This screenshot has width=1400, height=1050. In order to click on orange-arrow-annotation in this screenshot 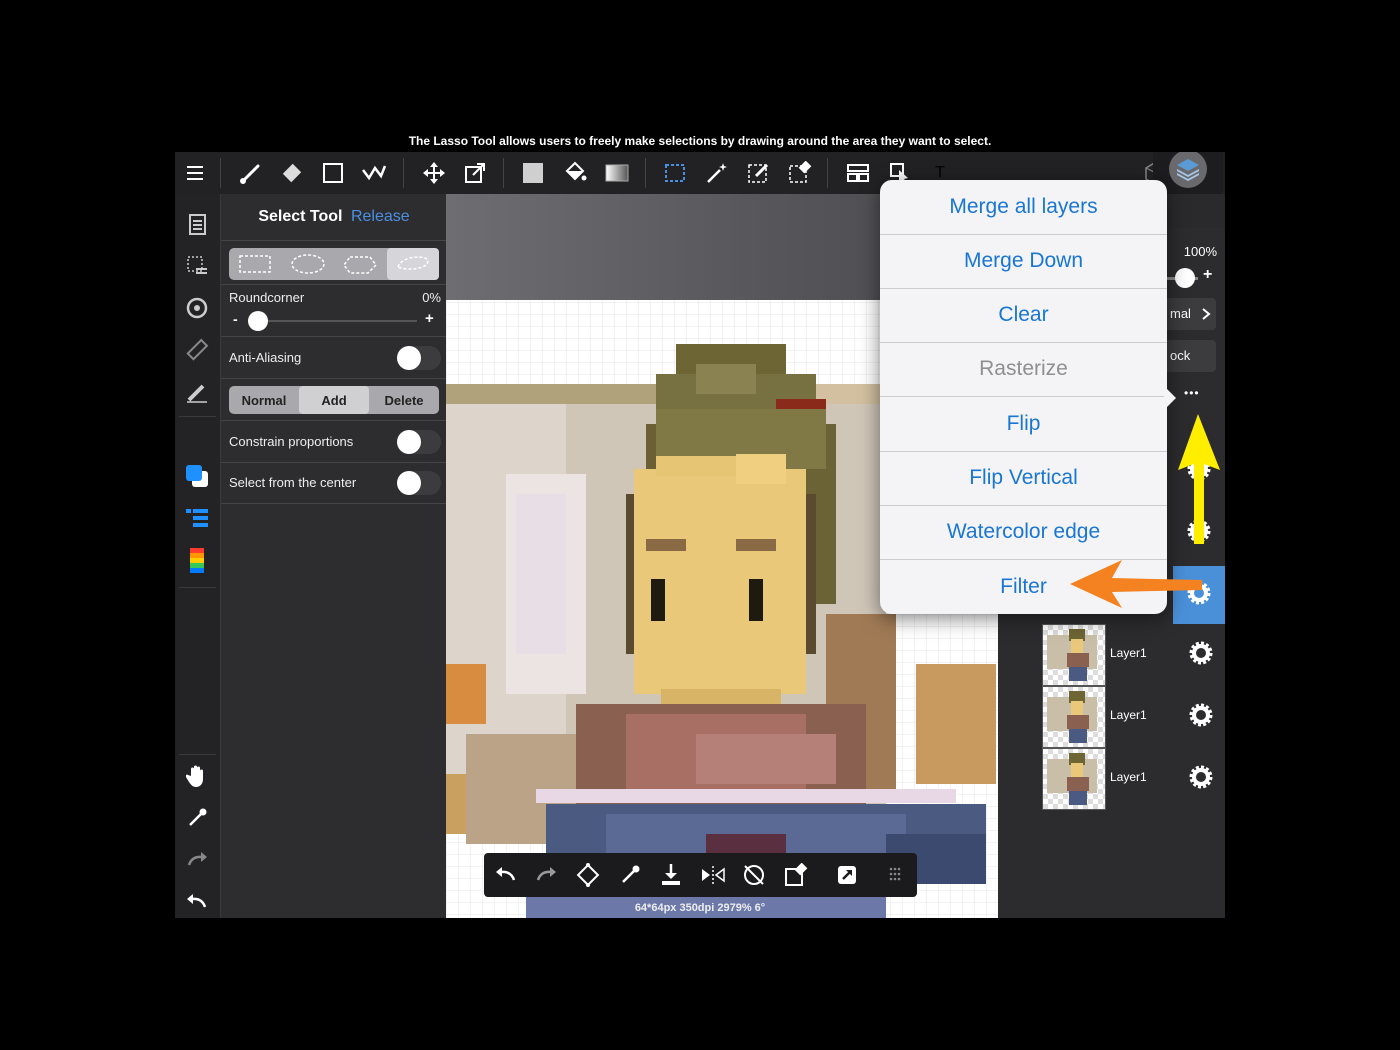, I will do `click(1136, 584)`.